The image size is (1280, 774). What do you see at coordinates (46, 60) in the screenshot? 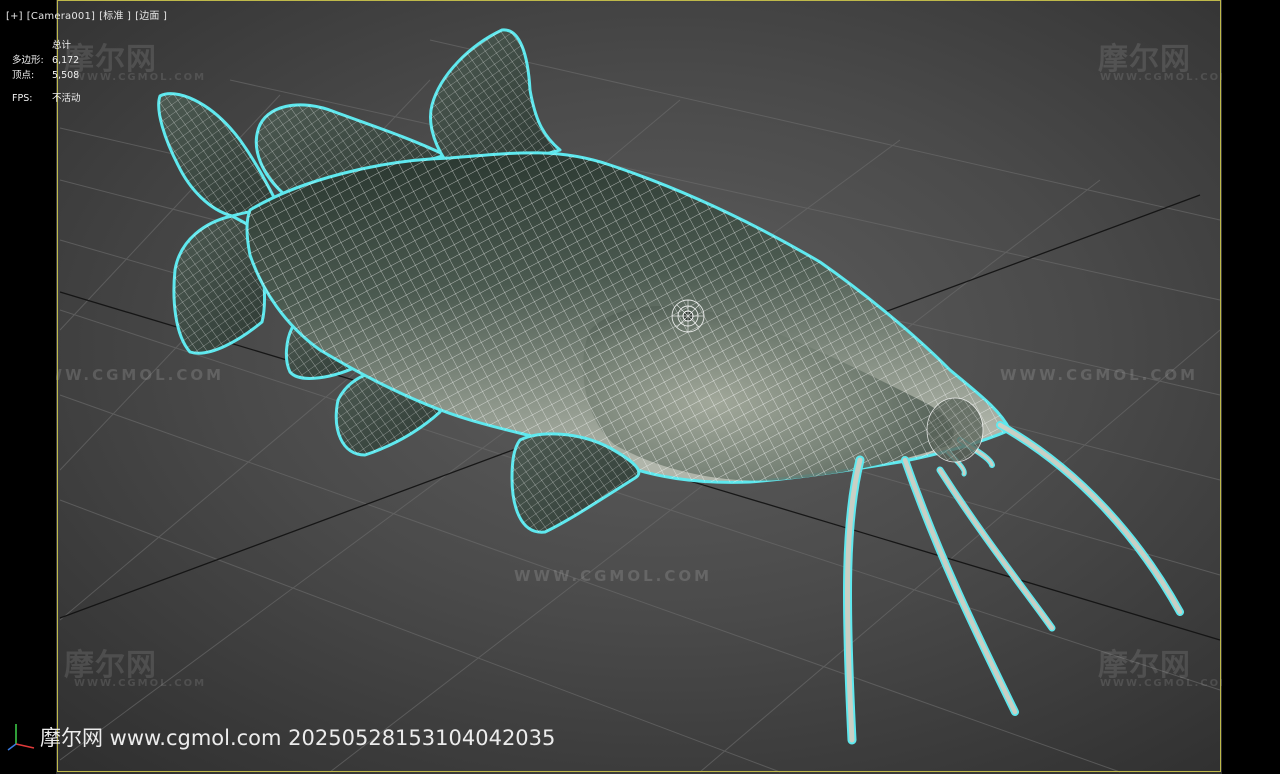
I see `stats-row-polygons: 多边形: 6,172` at bounding box center [46, 60].